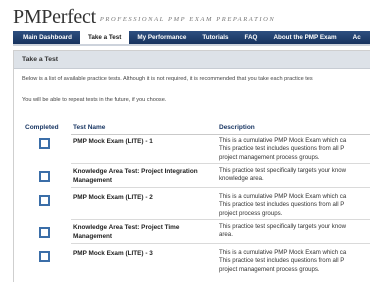 The height and width of the screenshot is (282, 370). What do you see at coordinates (139, 141) in the screenshot?
I see `test-name: PMP Mock Exam (LITE) - 1` at bounding box center [139, 141].